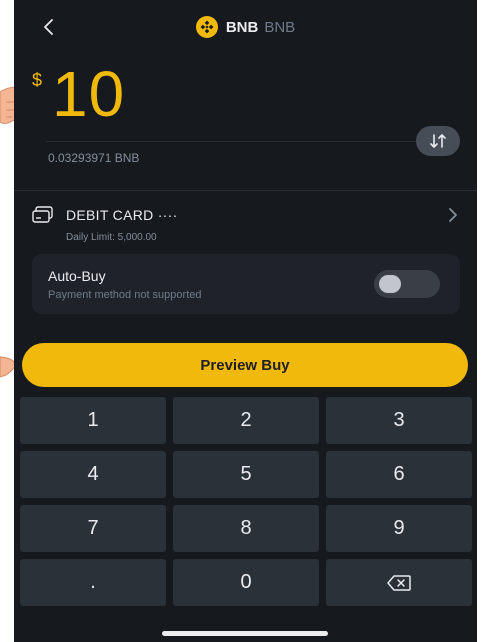  I want to click on amount-underline, so click(231, 141).